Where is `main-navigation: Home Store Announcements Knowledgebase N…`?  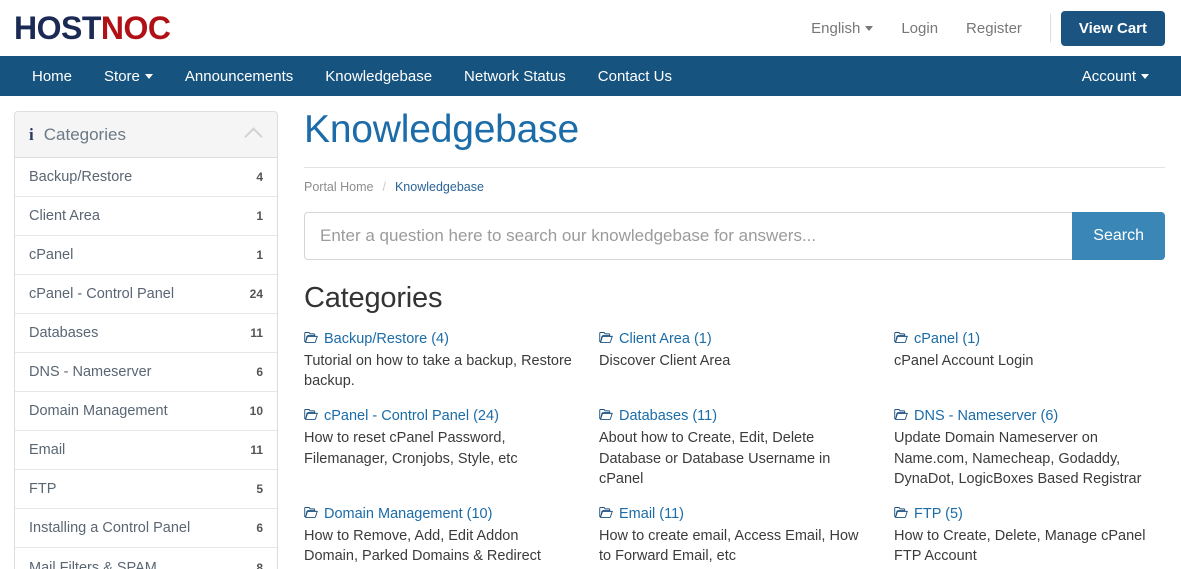
main-navigation: Home Store Announcements Knowledgebase N… is located at coordinates (590, 76).